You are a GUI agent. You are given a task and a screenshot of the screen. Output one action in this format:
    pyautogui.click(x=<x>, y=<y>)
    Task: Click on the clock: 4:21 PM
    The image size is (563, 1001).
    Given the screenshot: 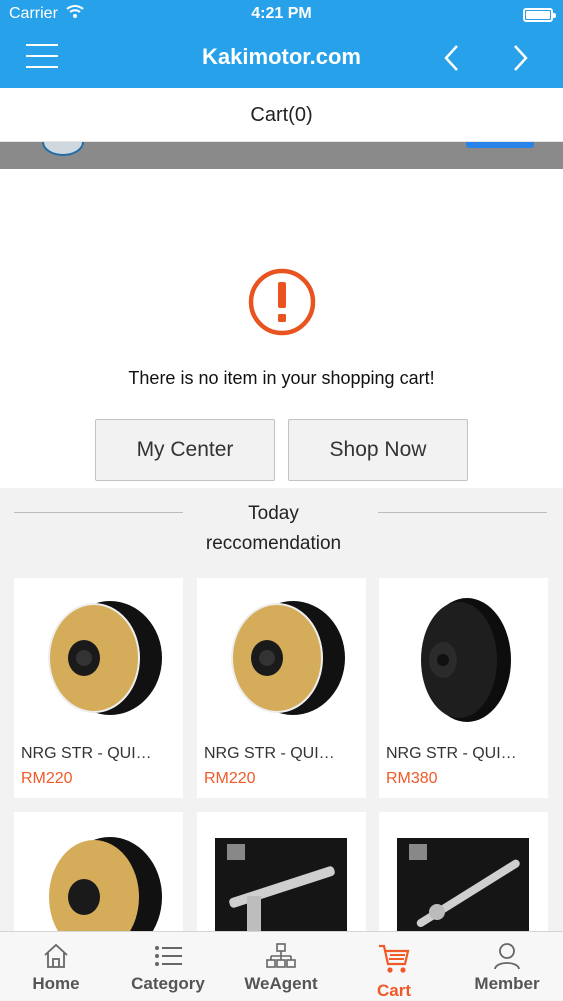 What is the action you would take?
    pyautogui.click(x=281, y=13)
    